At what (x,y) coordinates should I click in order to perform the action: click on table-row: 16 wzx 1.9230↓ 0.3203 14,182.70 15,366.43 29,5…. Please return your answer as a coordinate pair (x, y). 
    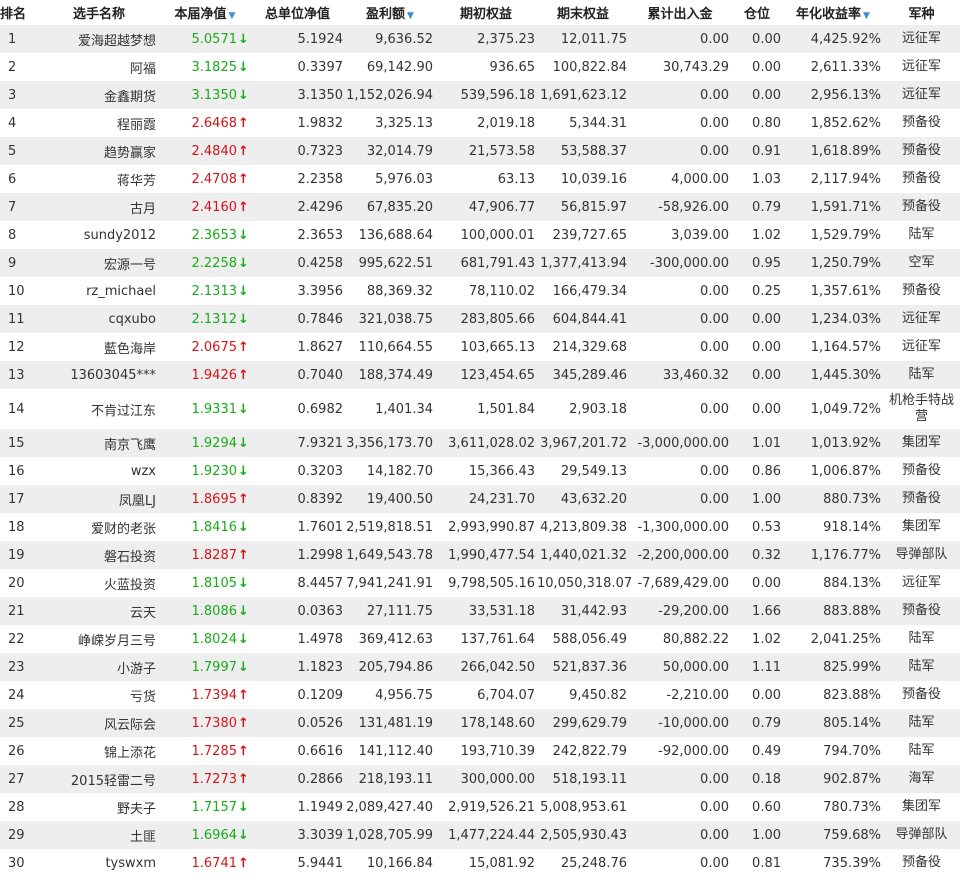
    Looking at the image, I should click on (480, 471).